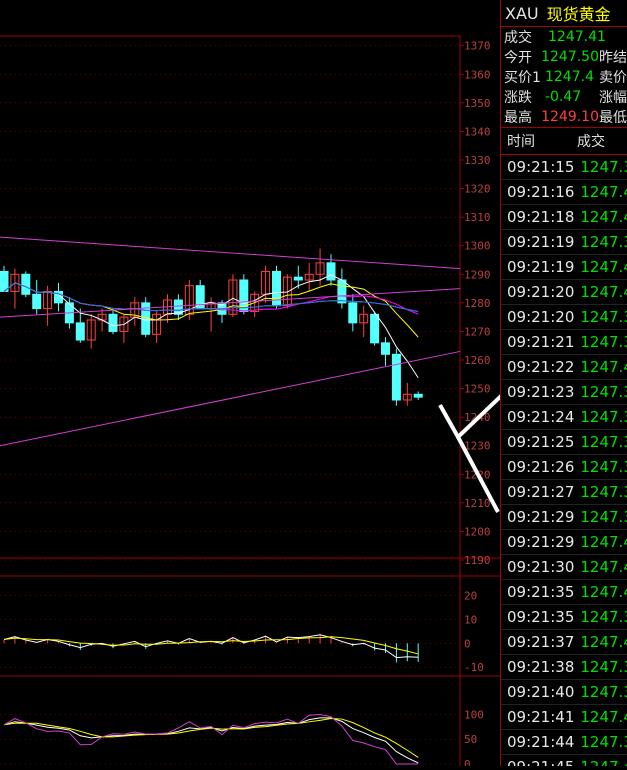 The width and height of the screenshot is (627, 770). I want to click on tick-row: 09:21:40 1247.3, so click(564, 692).